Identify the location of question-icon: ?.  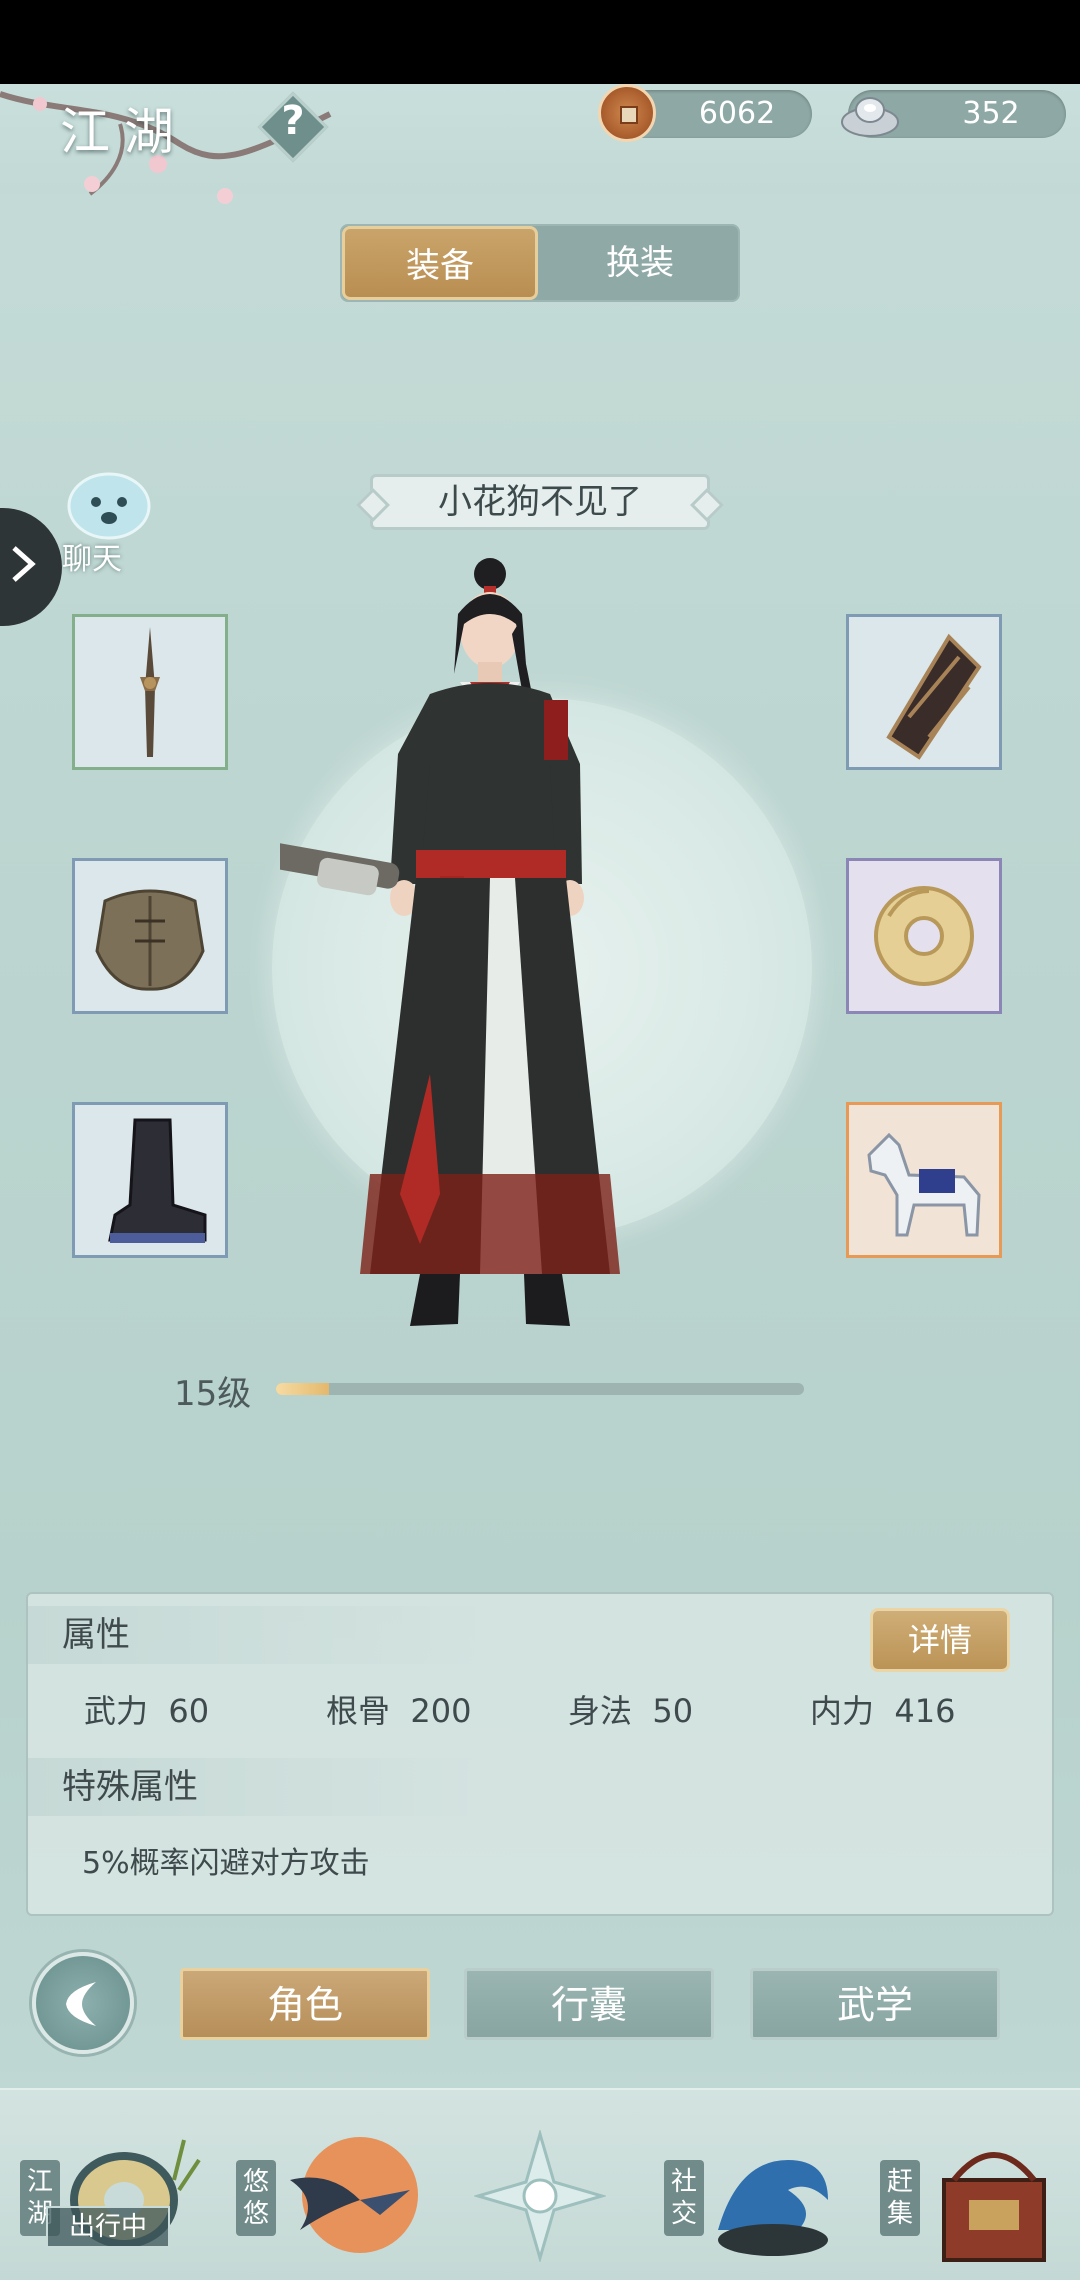
(293, 121).